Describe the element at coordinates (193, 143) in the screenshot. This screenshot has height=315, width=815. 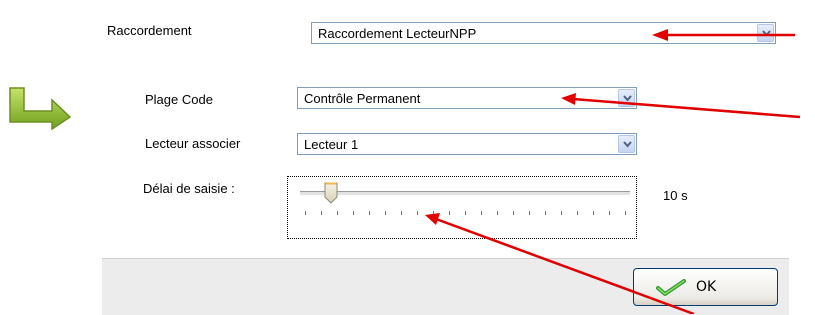
I see `lecteur-associer-label: Lecteur associer` at that location.